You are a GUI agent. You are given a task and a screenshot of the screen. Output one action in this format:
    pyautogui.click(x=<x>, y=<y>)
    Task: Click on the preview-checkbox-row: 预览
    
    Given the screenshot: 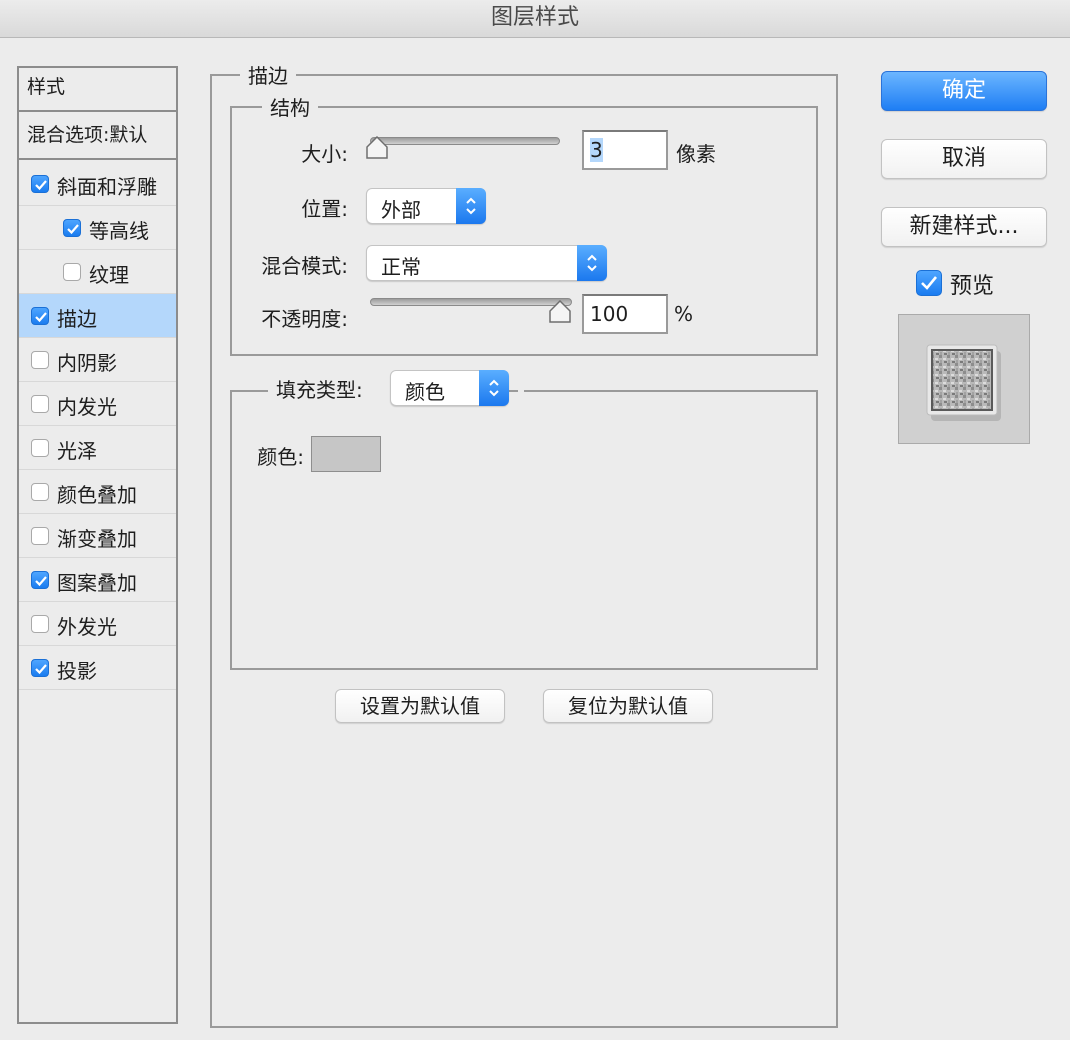 What is the action you would take?
    pyautogui.click(x=974, y=283)
    